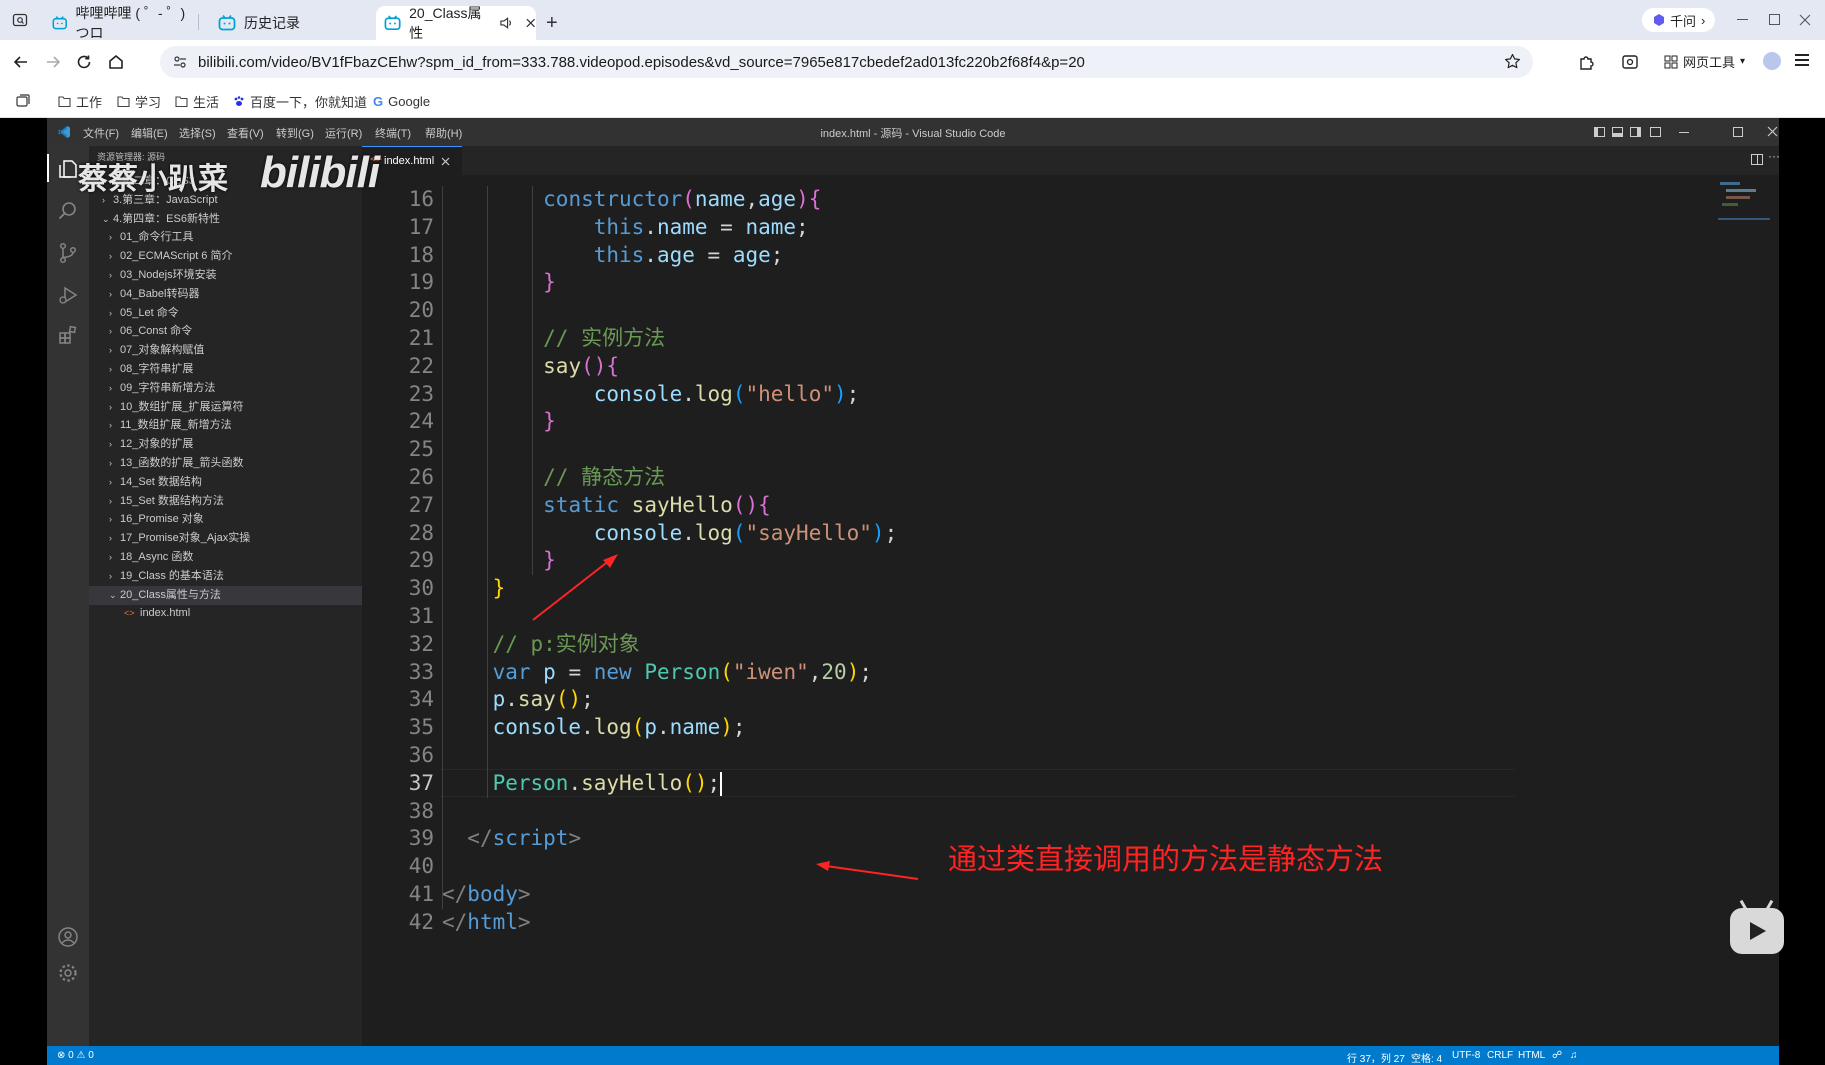 The width and height of the screenshot is (1825, 1065). What do you see at coordinates (1742, 19) in the screenshot?
I see `minimize-icon` at bounding box center [1742, 19].